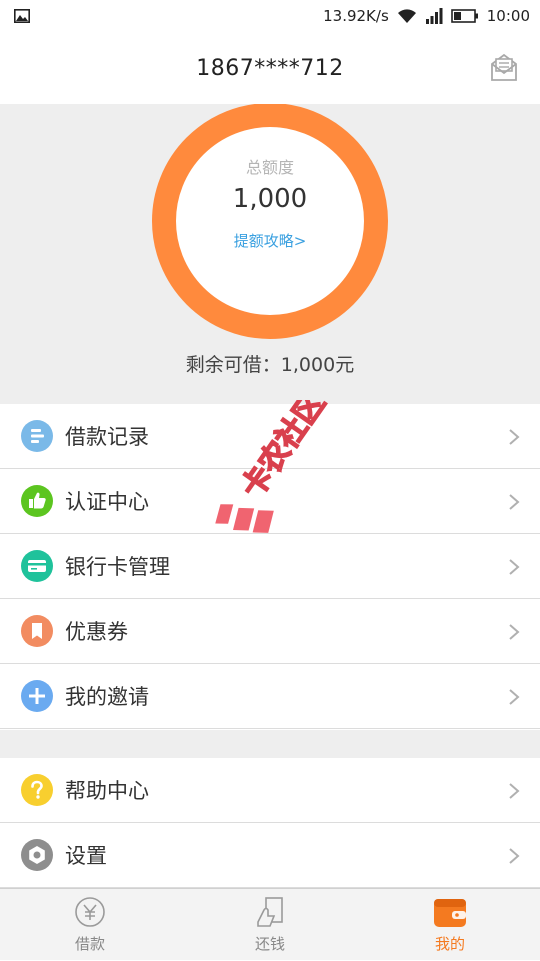 The image size is (540, 961). I want to click on plus-icon, so click(37, 696).